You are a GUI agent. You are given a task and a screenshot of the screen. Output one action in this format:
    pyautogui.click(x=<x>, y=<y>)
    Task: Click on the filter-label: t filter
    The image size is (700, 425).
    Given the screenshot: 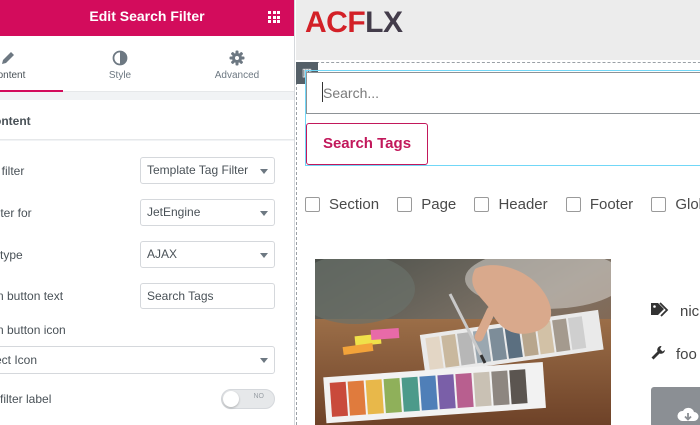 What is the action you would take?
    pyautogui.click(x=12, y=171)
    